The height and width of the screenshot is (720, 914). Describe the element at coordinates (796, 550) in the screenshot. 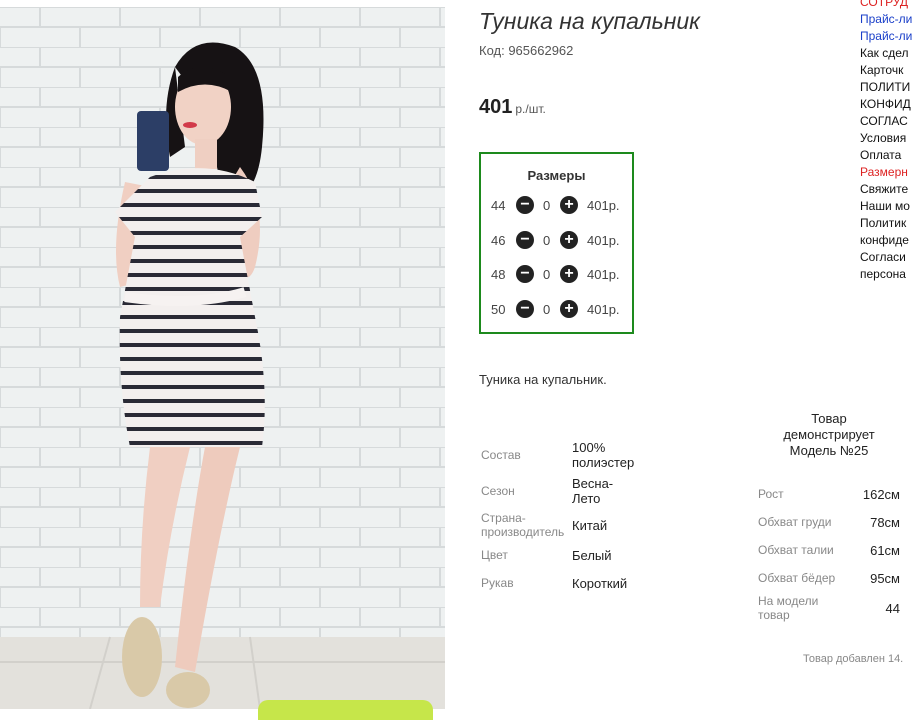

I see `model-label-waist: Обхват талии` at that location.